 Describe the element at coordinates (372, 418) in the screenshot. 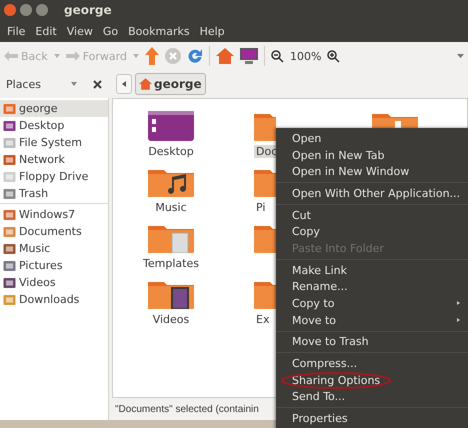

I see `menu-entry: Properties` at that location.